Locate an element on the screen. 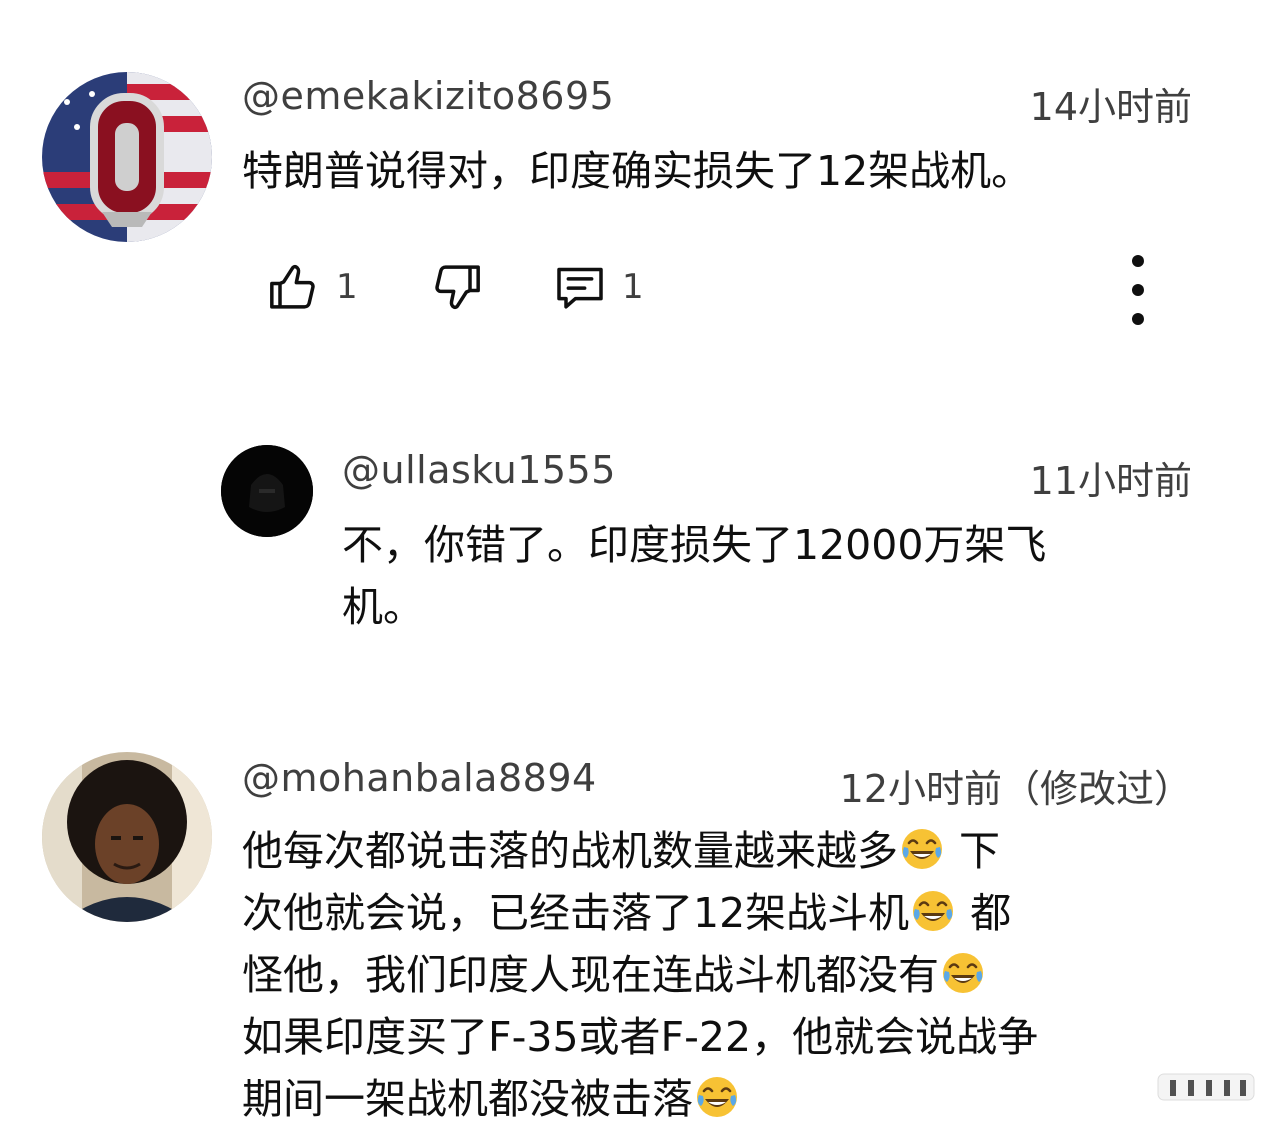 The width and height of the screenshot is (1280, 1134). comment-text-segment: 他每次都说击落的战机数量越来越多 is located at coordinates (570, 851).